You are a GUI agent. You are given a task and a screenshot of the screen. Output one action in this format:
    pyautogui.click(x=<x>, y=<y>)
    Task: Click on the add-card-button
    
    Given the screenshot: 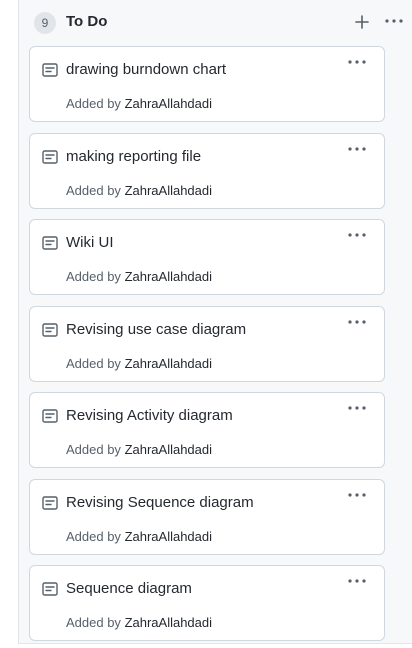 What is the action you would take?
    pyautogui.click(x=362, y=22)
    